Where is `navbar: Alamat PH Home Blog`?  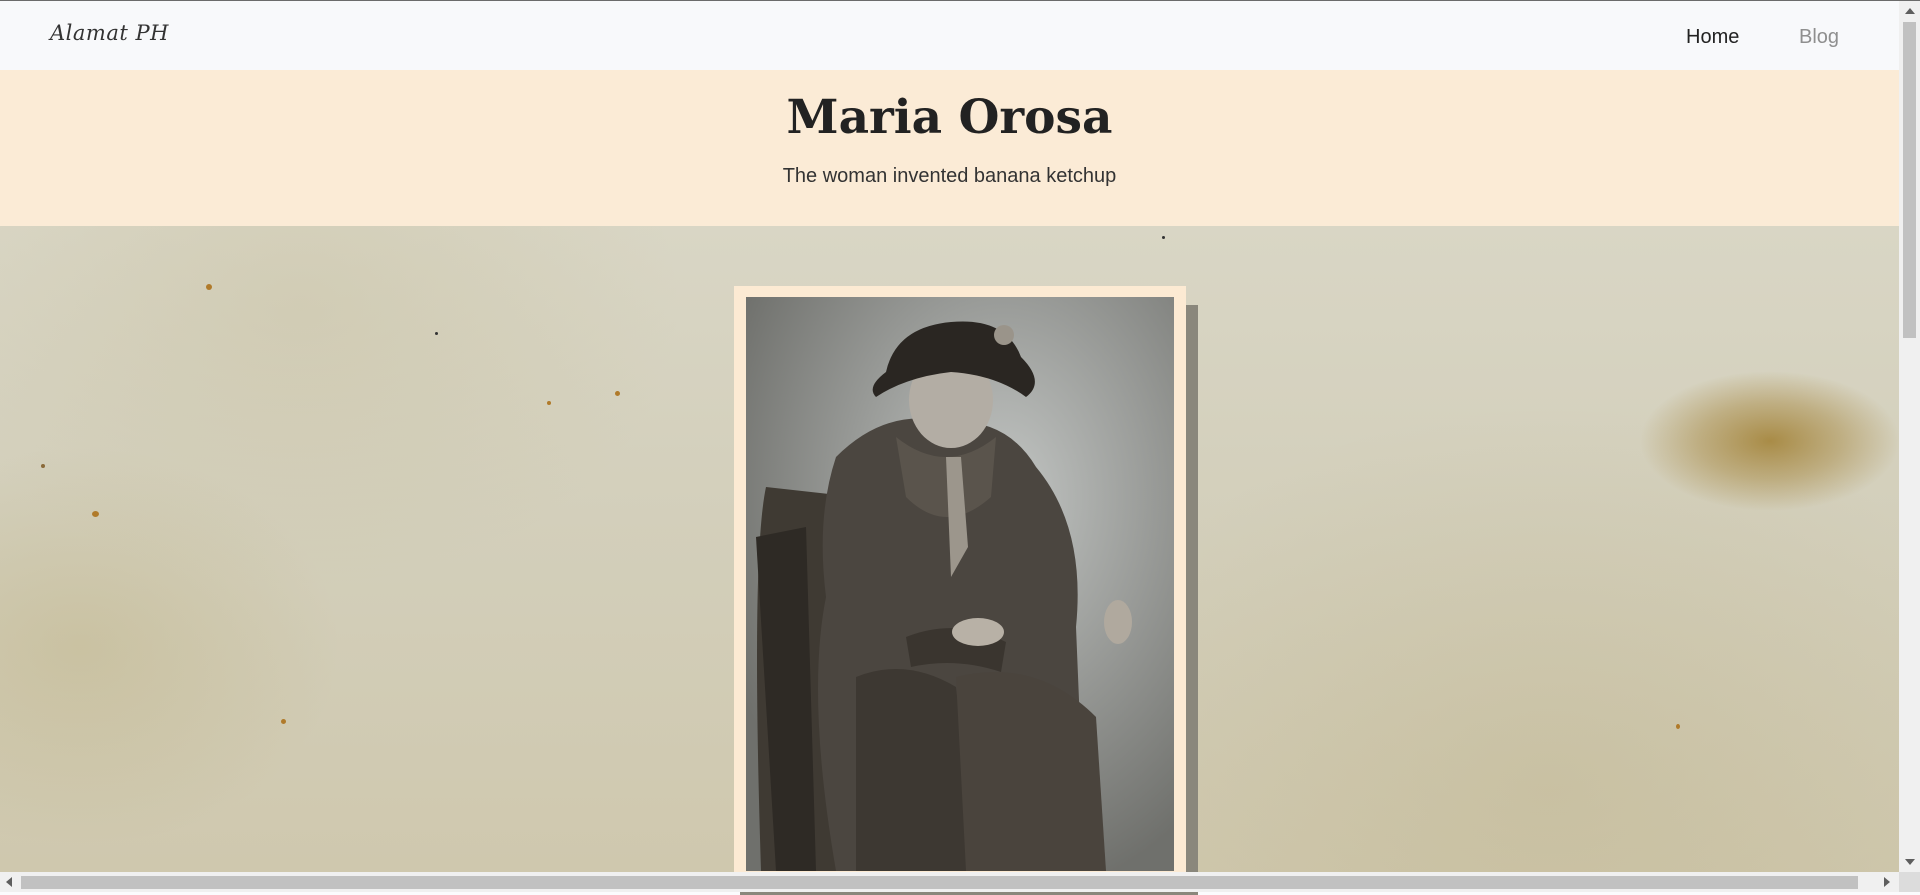
navbar: Alamat PH Home Blog is located at coordinates (949, 35).